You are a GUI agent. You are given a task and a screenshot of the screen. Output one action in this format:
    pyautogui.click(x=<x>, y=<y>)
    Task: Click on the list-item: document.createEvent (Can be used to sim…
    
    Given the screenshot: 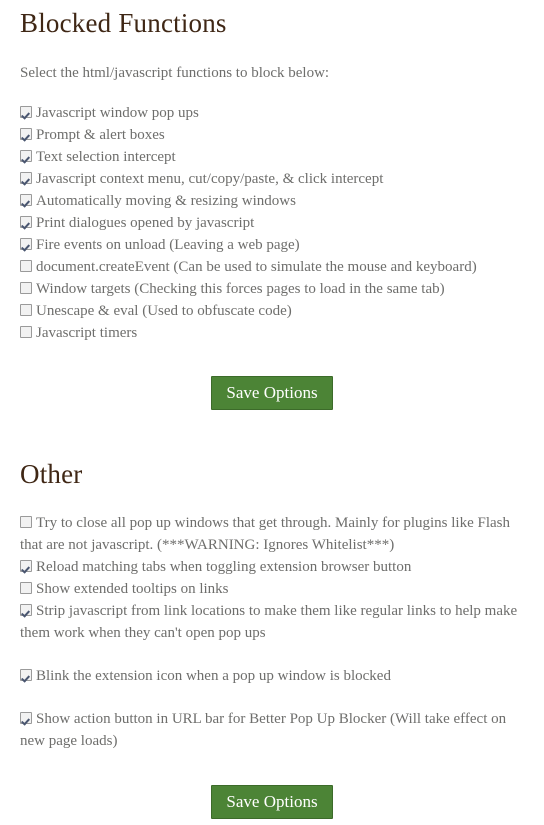 What is the action you would take?
    pyautogui.click(x=272, y=267)
    